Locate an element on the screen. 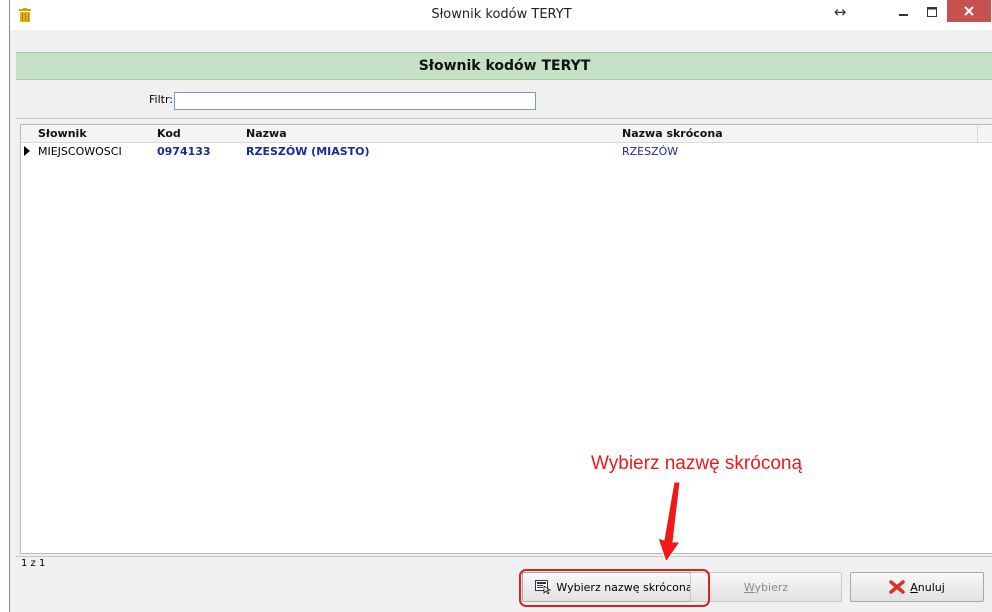 The height and width of the screenshot is (612, 992). grid-header: Słownik Kod Nazwa Nazwa skrócona is located at coordinates (506, 134).